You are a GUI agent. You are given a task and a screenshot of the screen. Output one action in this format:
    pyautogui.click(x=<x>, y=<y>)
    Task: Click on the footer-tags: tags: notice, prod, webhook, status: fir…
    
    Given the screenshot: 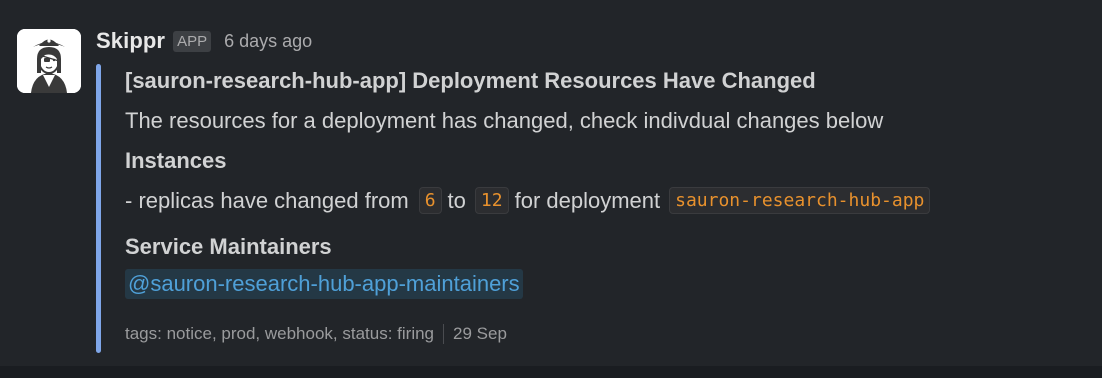 What is the action you would take?
    pyautogui.click(x=280, y=333)
    